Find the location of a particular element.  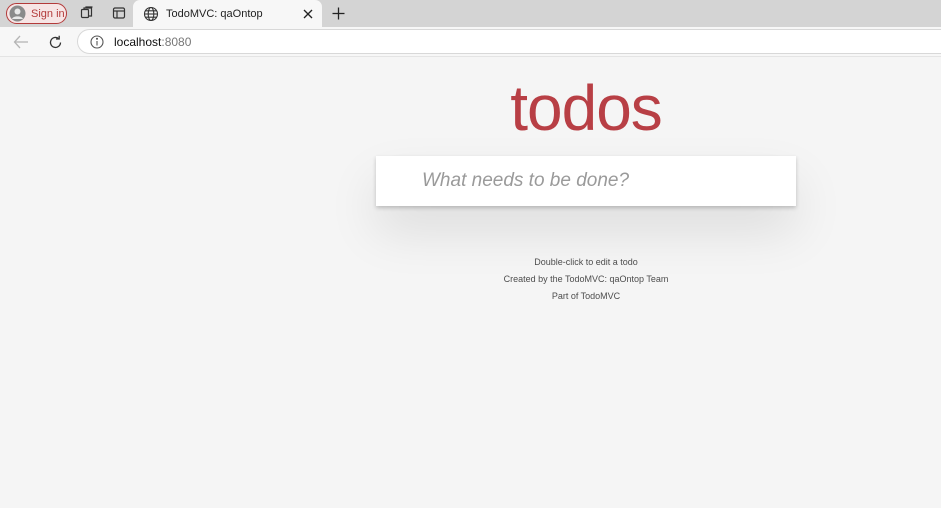

tab-strip: Sign in TodoMVC: qaOntop is located at coordinates (470, 13).